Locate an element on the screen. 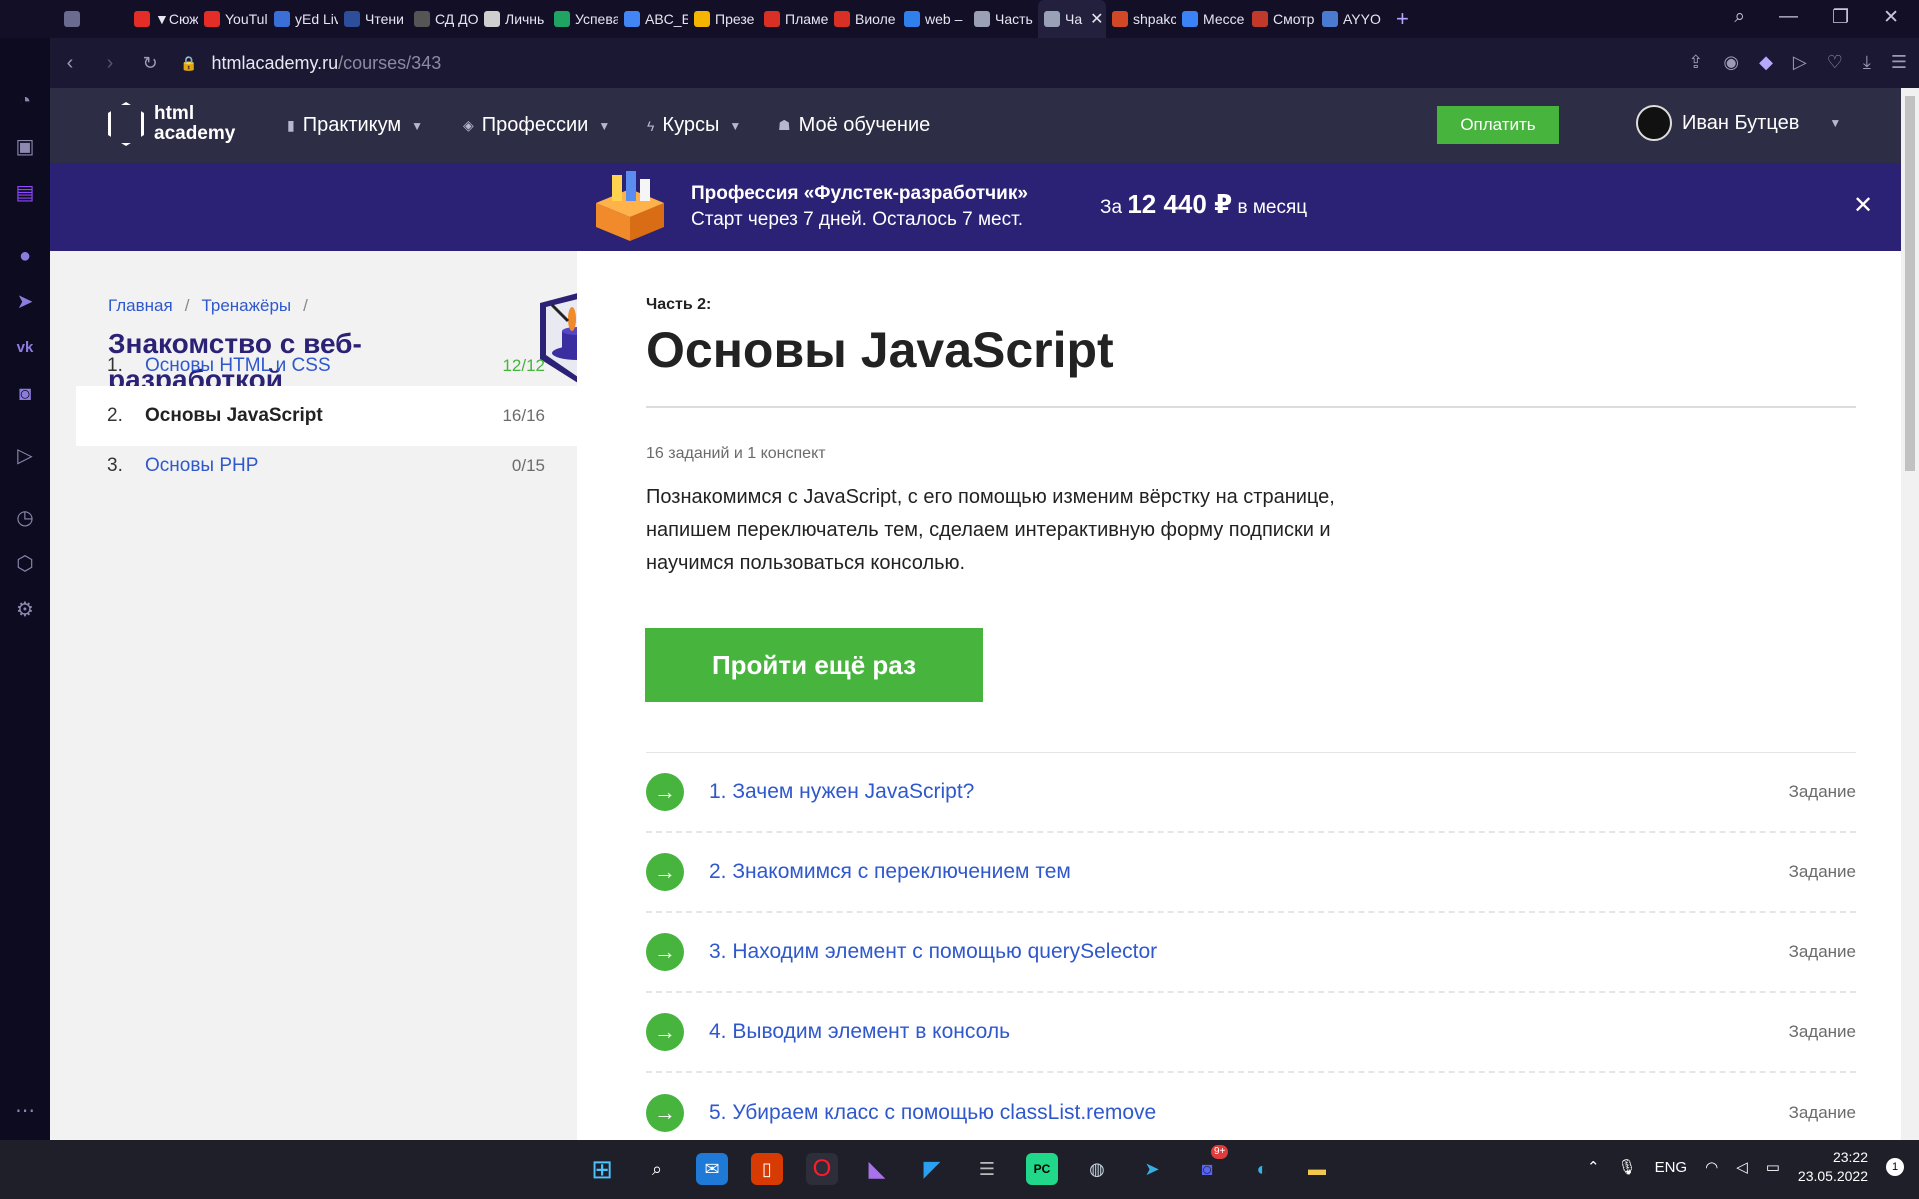 This screenshot has height=1199, width=1919. browser-tab: ▼Сюж is located at coordinates (163, 19).